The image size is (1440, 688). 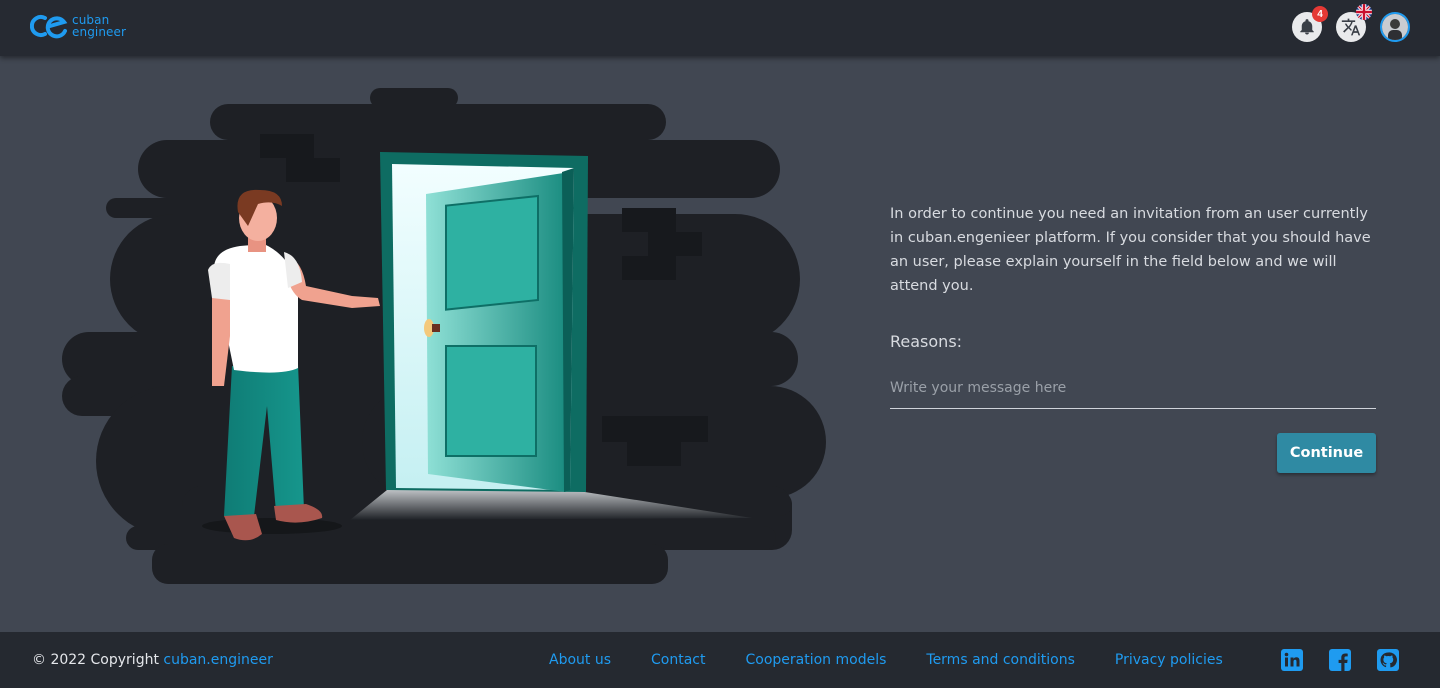 What do you see at coordinates (1133, 393) in the screenshot?
I see `message-input` at bounding box center [1133, 393].